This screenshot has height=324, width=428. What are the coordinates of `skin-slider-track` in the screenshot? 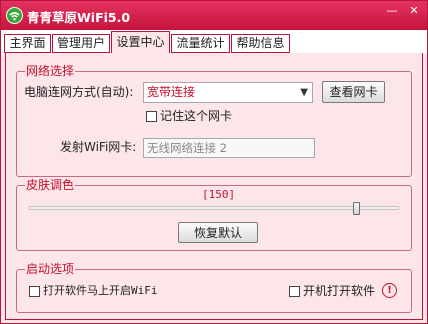 It's located at (214, 208).